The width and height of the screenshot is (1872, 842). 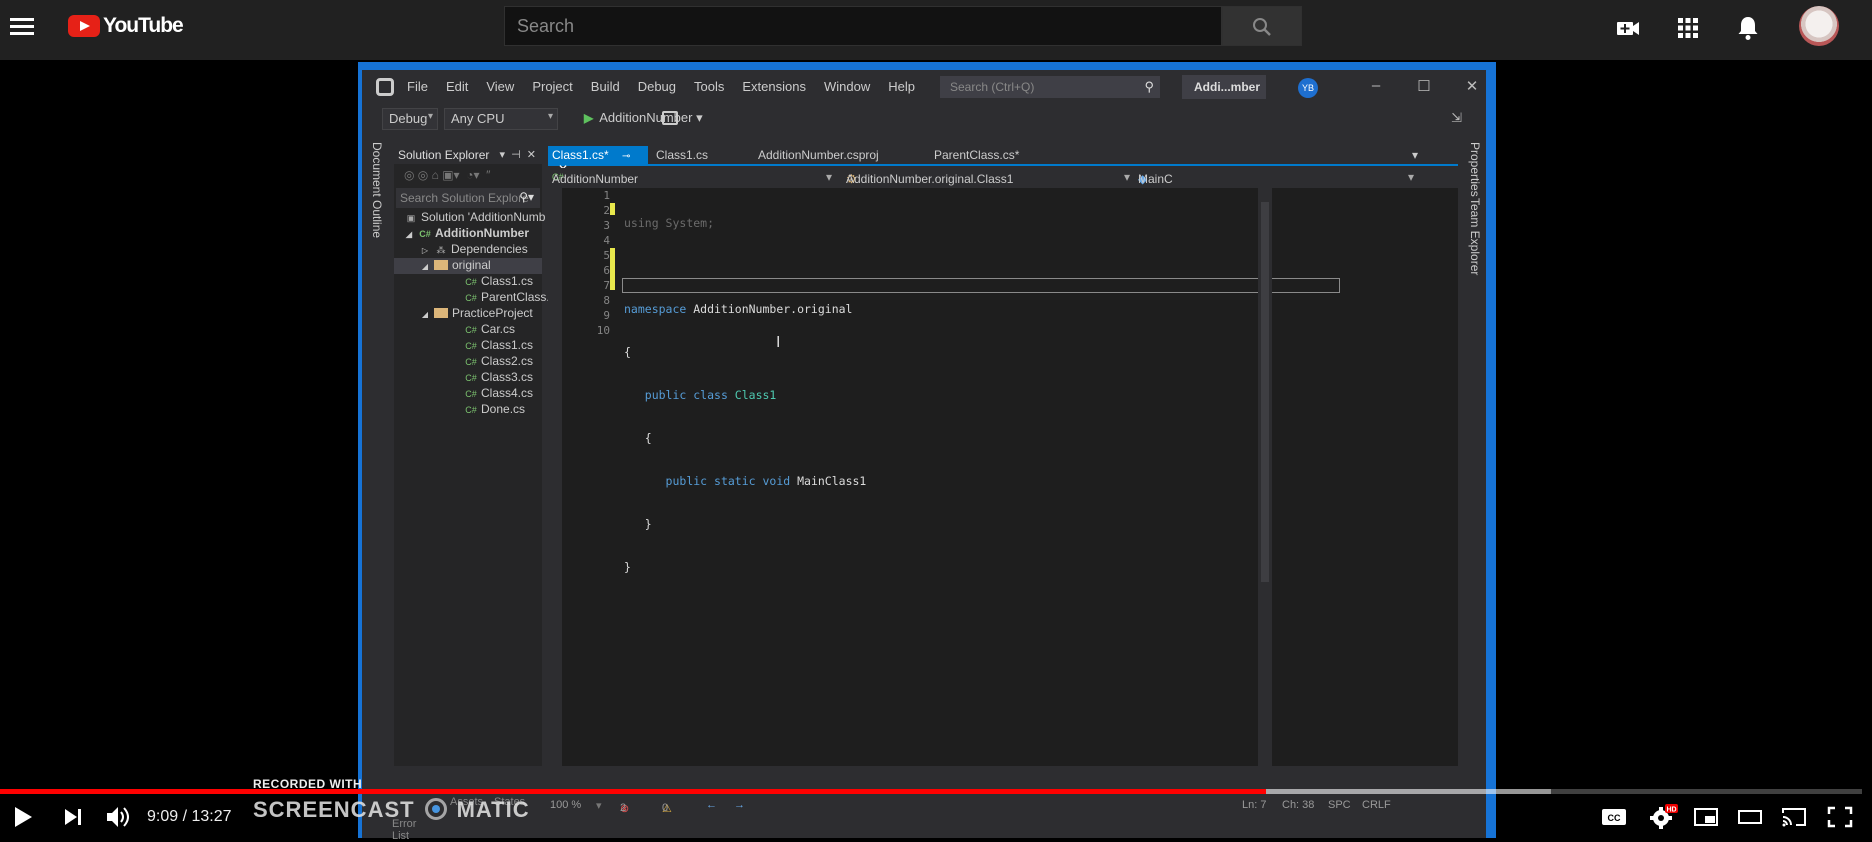 What do you see at coordinates (1628, 28) in the screenshot?
I see `create-video-icon` at bounding box center [1628, 28].